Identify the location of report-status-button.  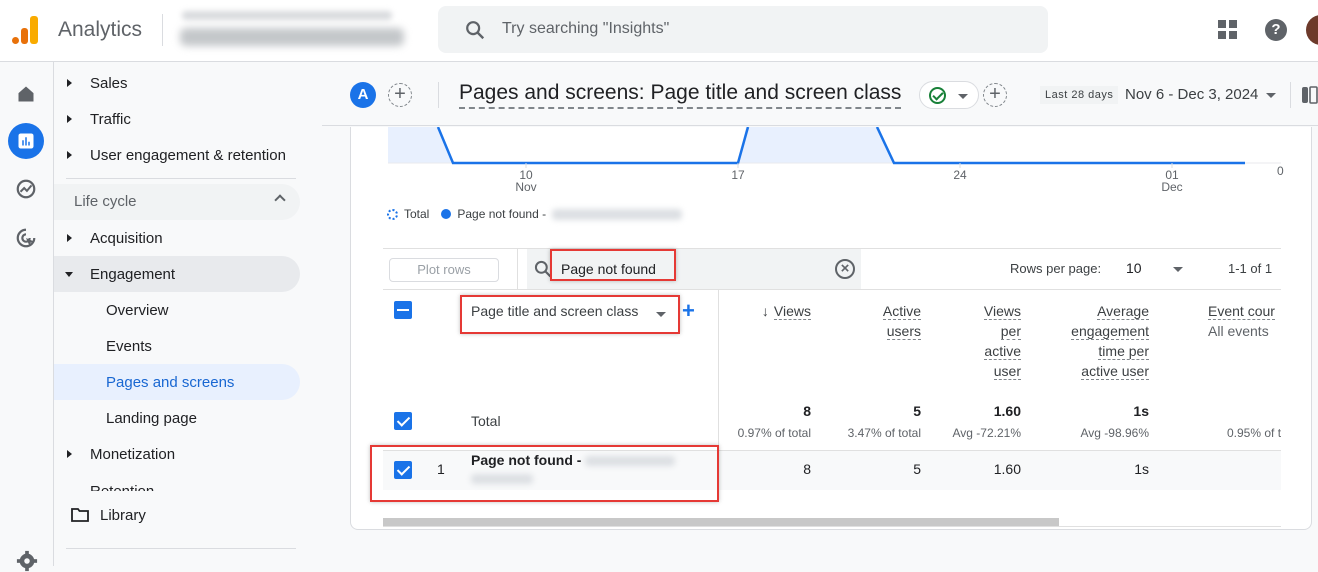
(949, 95).